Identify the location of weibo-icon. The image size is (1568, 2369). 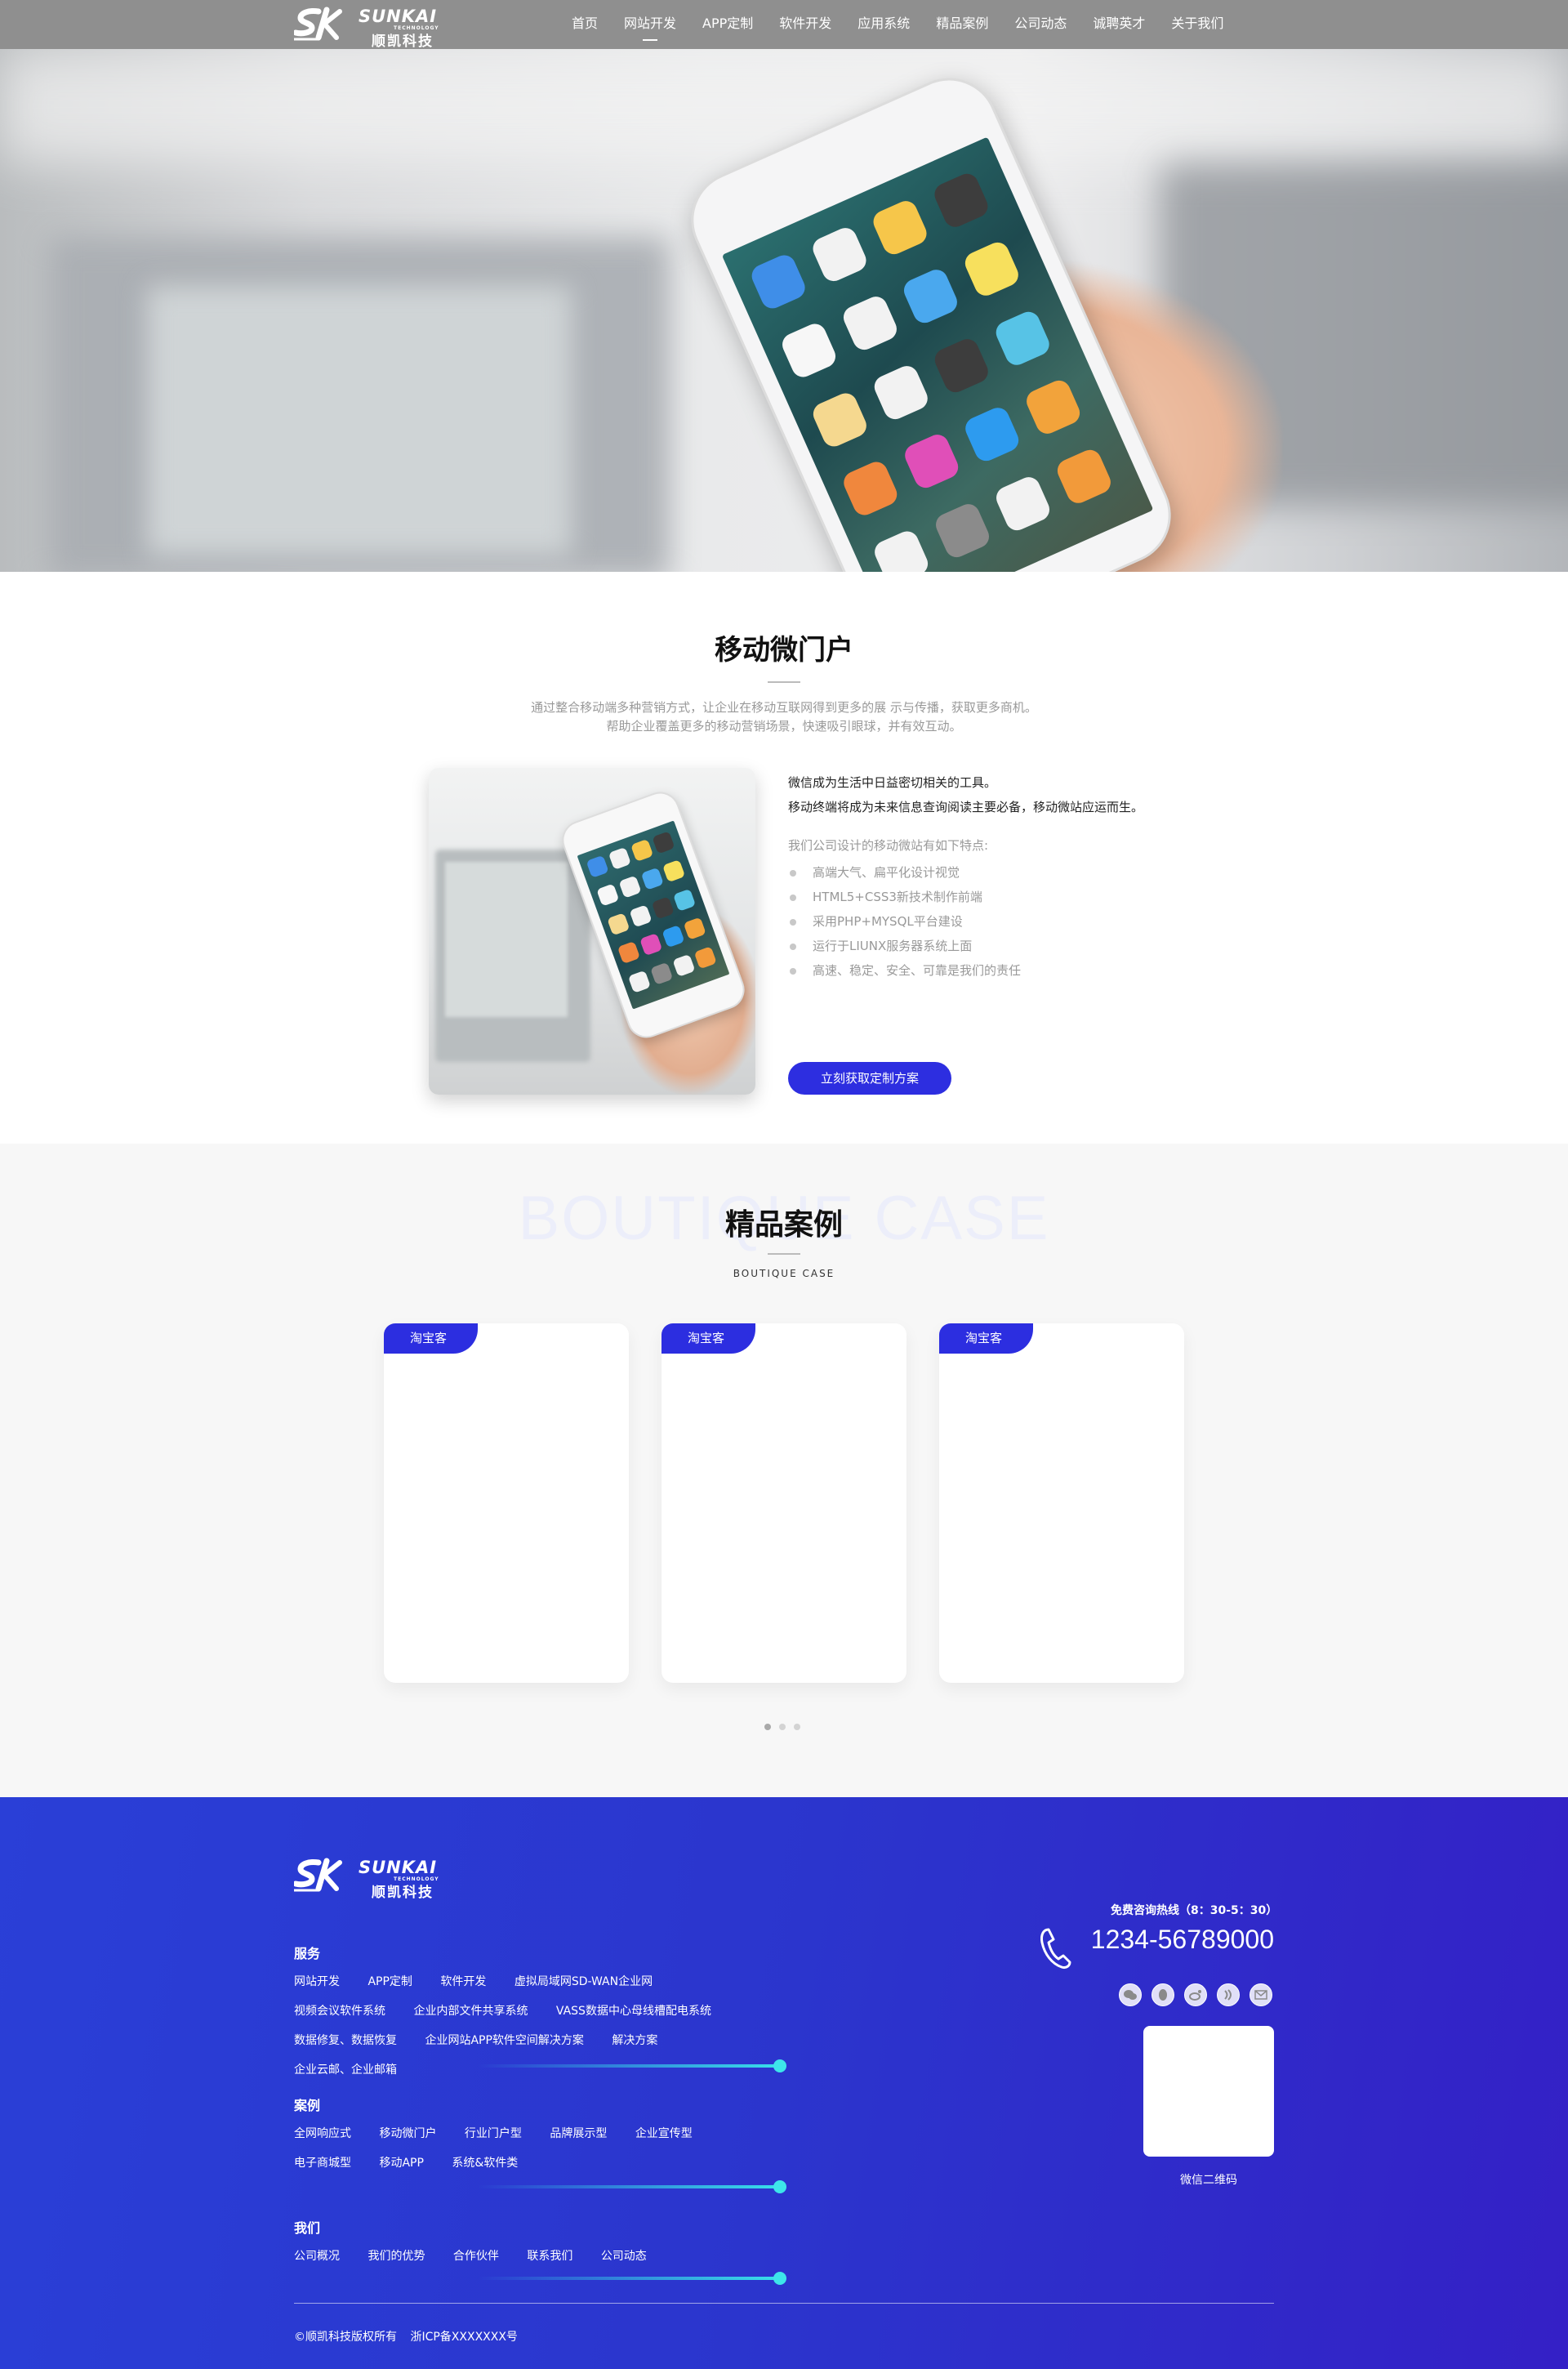
(1195, 1994).